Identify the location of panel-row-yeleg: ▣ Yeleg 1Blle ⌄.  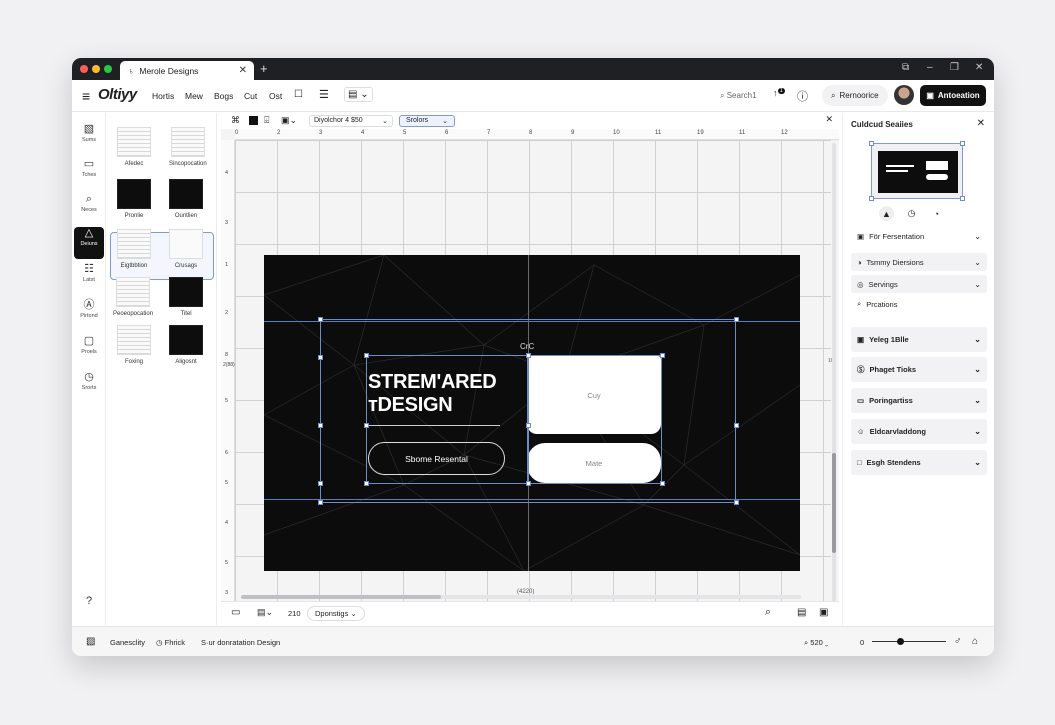
(919, 339).